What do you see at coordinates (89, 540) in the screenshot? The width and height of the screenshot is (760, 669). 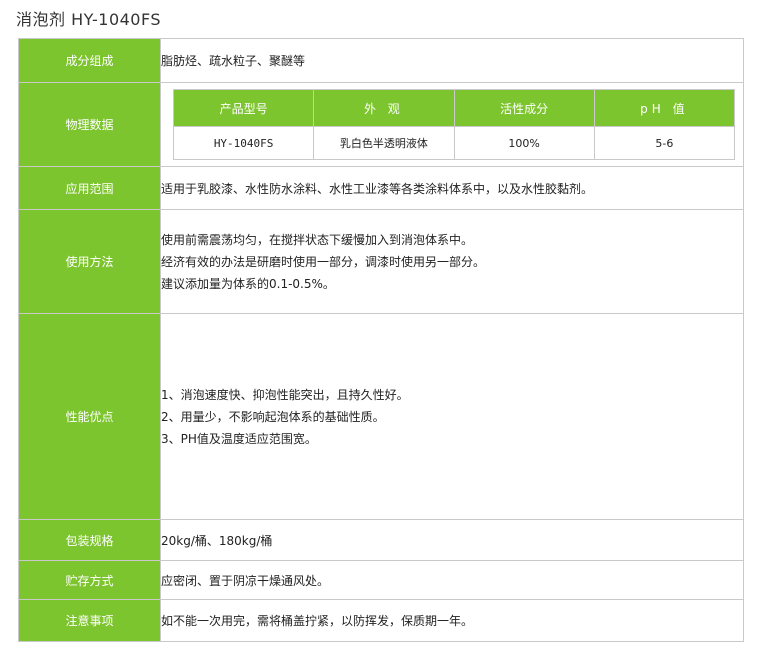 I see `label-packaging: 包装规格` at bounding box center [89, 540].